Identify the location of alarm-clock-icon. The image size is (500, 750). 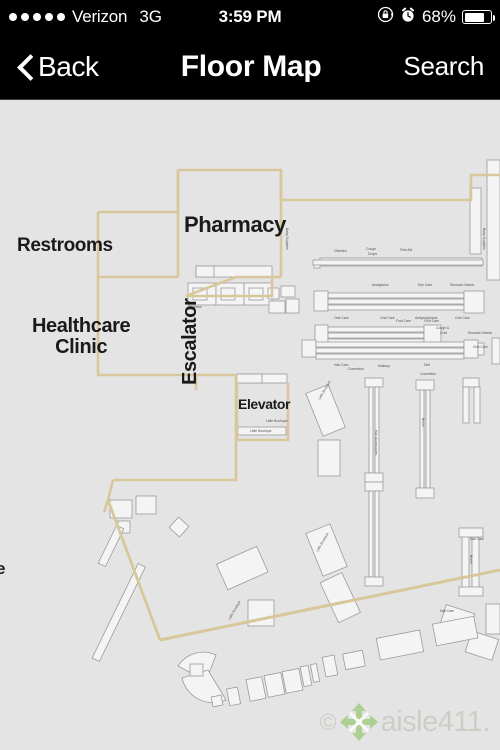
(408, 17).